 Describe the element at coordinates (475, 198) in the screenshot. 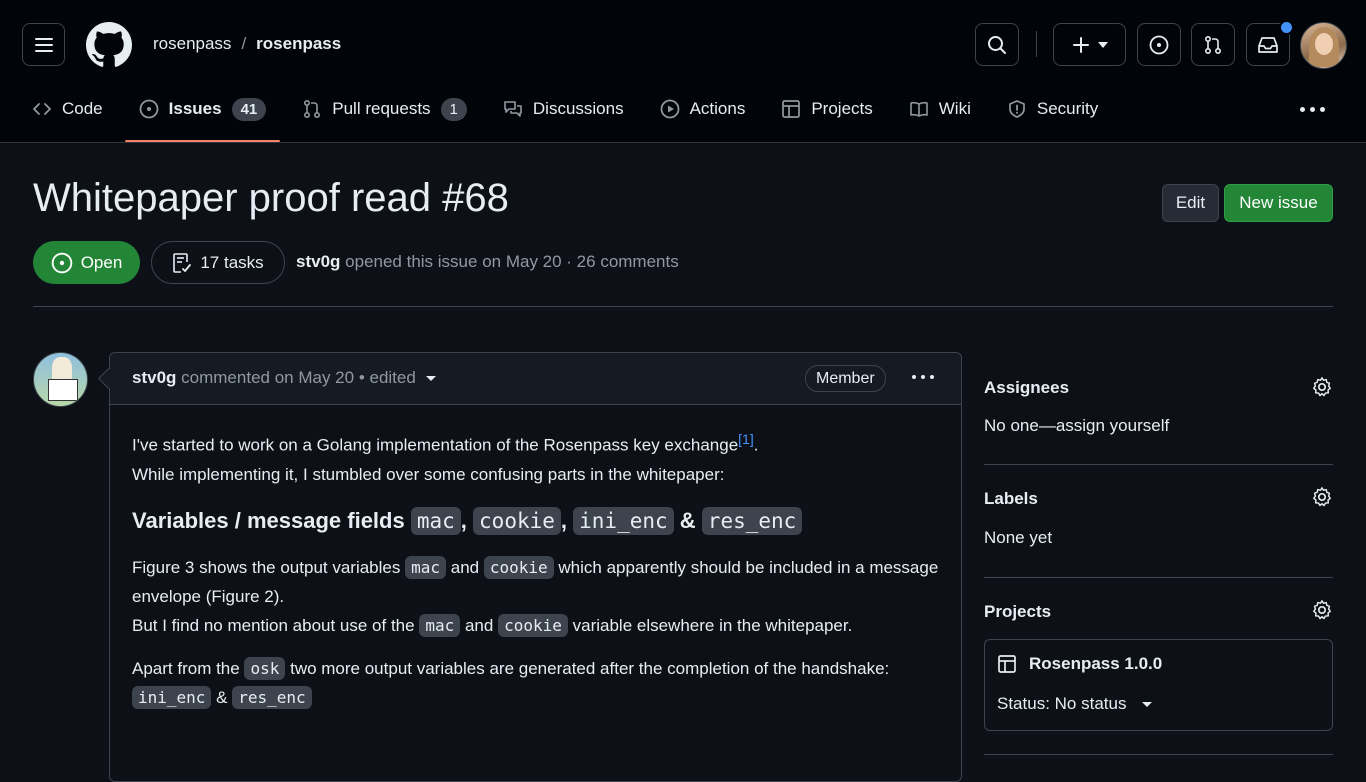

I see `issue-number: #68` at that location.